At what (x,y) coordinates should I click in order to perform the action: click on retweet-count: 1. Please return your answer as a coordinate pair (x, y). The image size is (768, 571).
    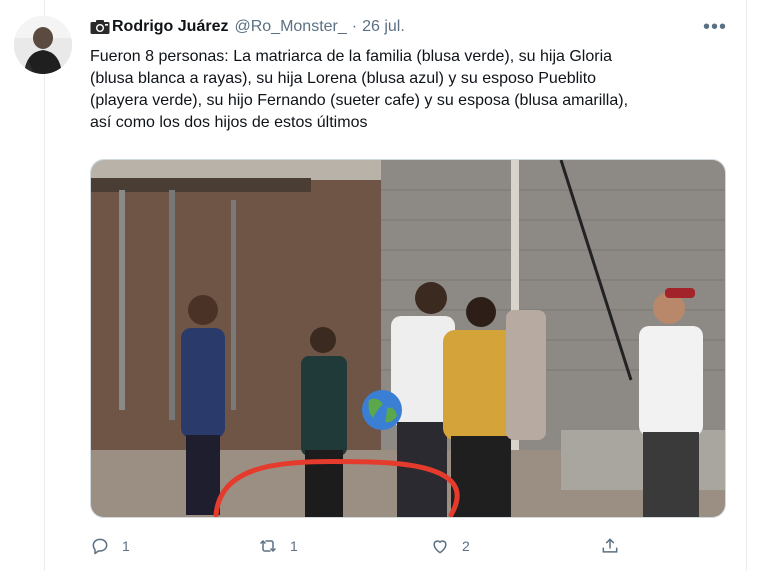
    Looking at the image, I should click on (294, 546).